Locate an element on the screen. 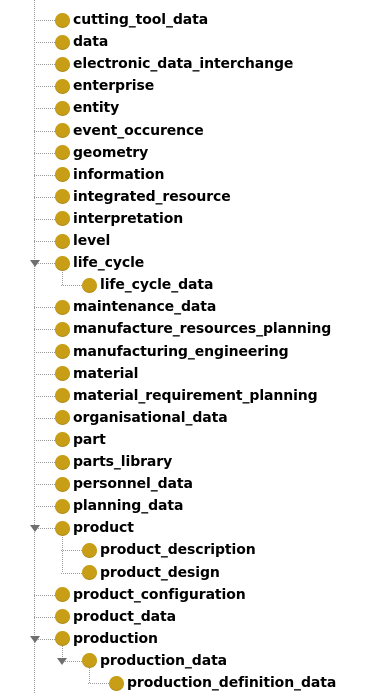  tree-node-interpretation: interpretation is located at coordinates (119, 219).